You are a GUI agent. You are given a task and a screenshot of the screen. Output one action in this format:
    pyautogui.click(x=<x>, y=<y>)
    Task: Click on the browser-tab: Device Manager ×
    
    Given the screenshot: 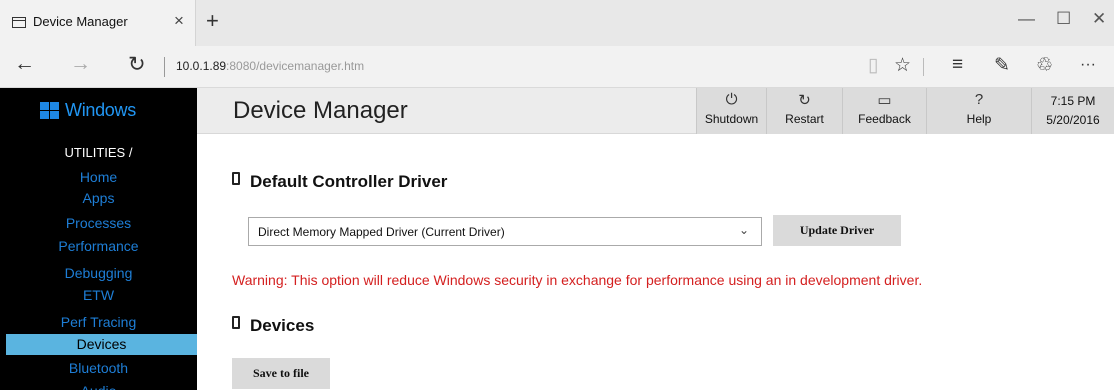 What is the action you would take?
    pyautogui.click(x=98, y=23)
    